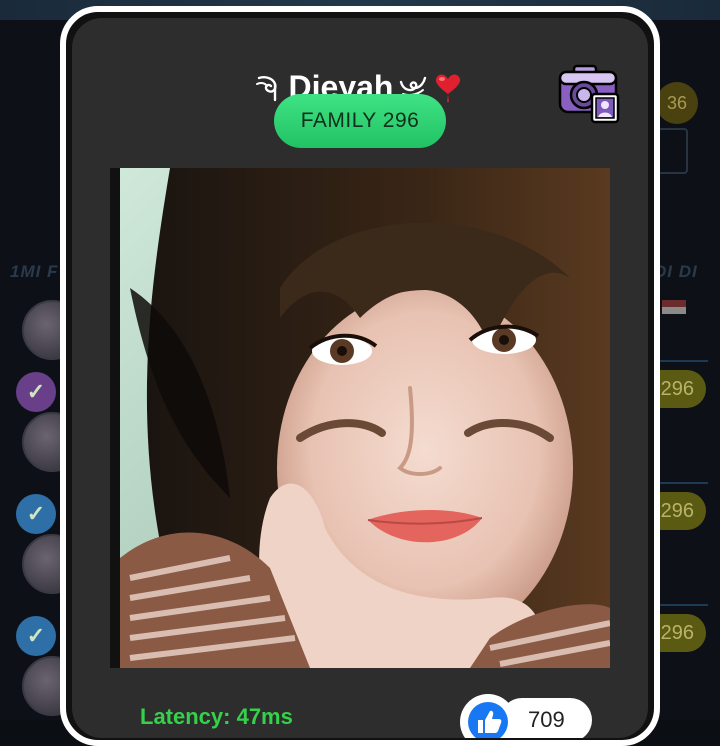  I want to click on background-header-left: 1MI F, so click(34, 271).